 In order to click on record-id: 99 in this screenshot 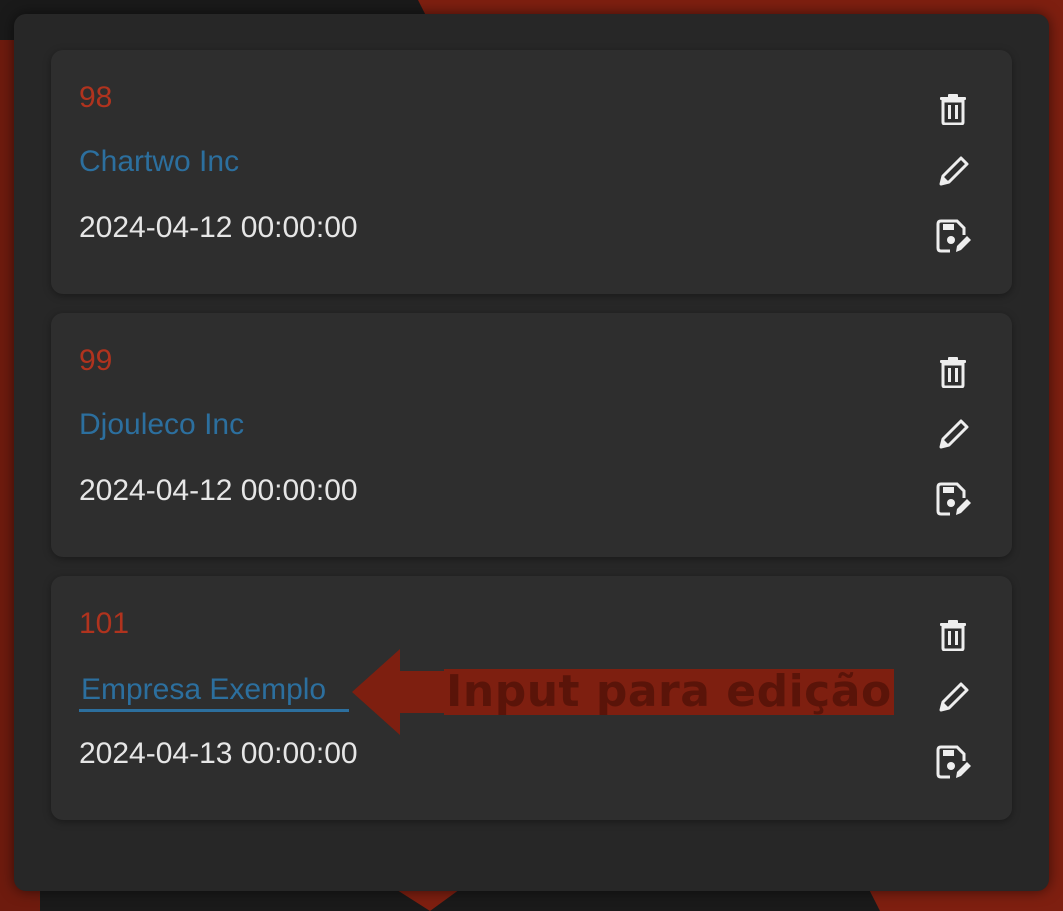, I will do `click(96, 360)`.